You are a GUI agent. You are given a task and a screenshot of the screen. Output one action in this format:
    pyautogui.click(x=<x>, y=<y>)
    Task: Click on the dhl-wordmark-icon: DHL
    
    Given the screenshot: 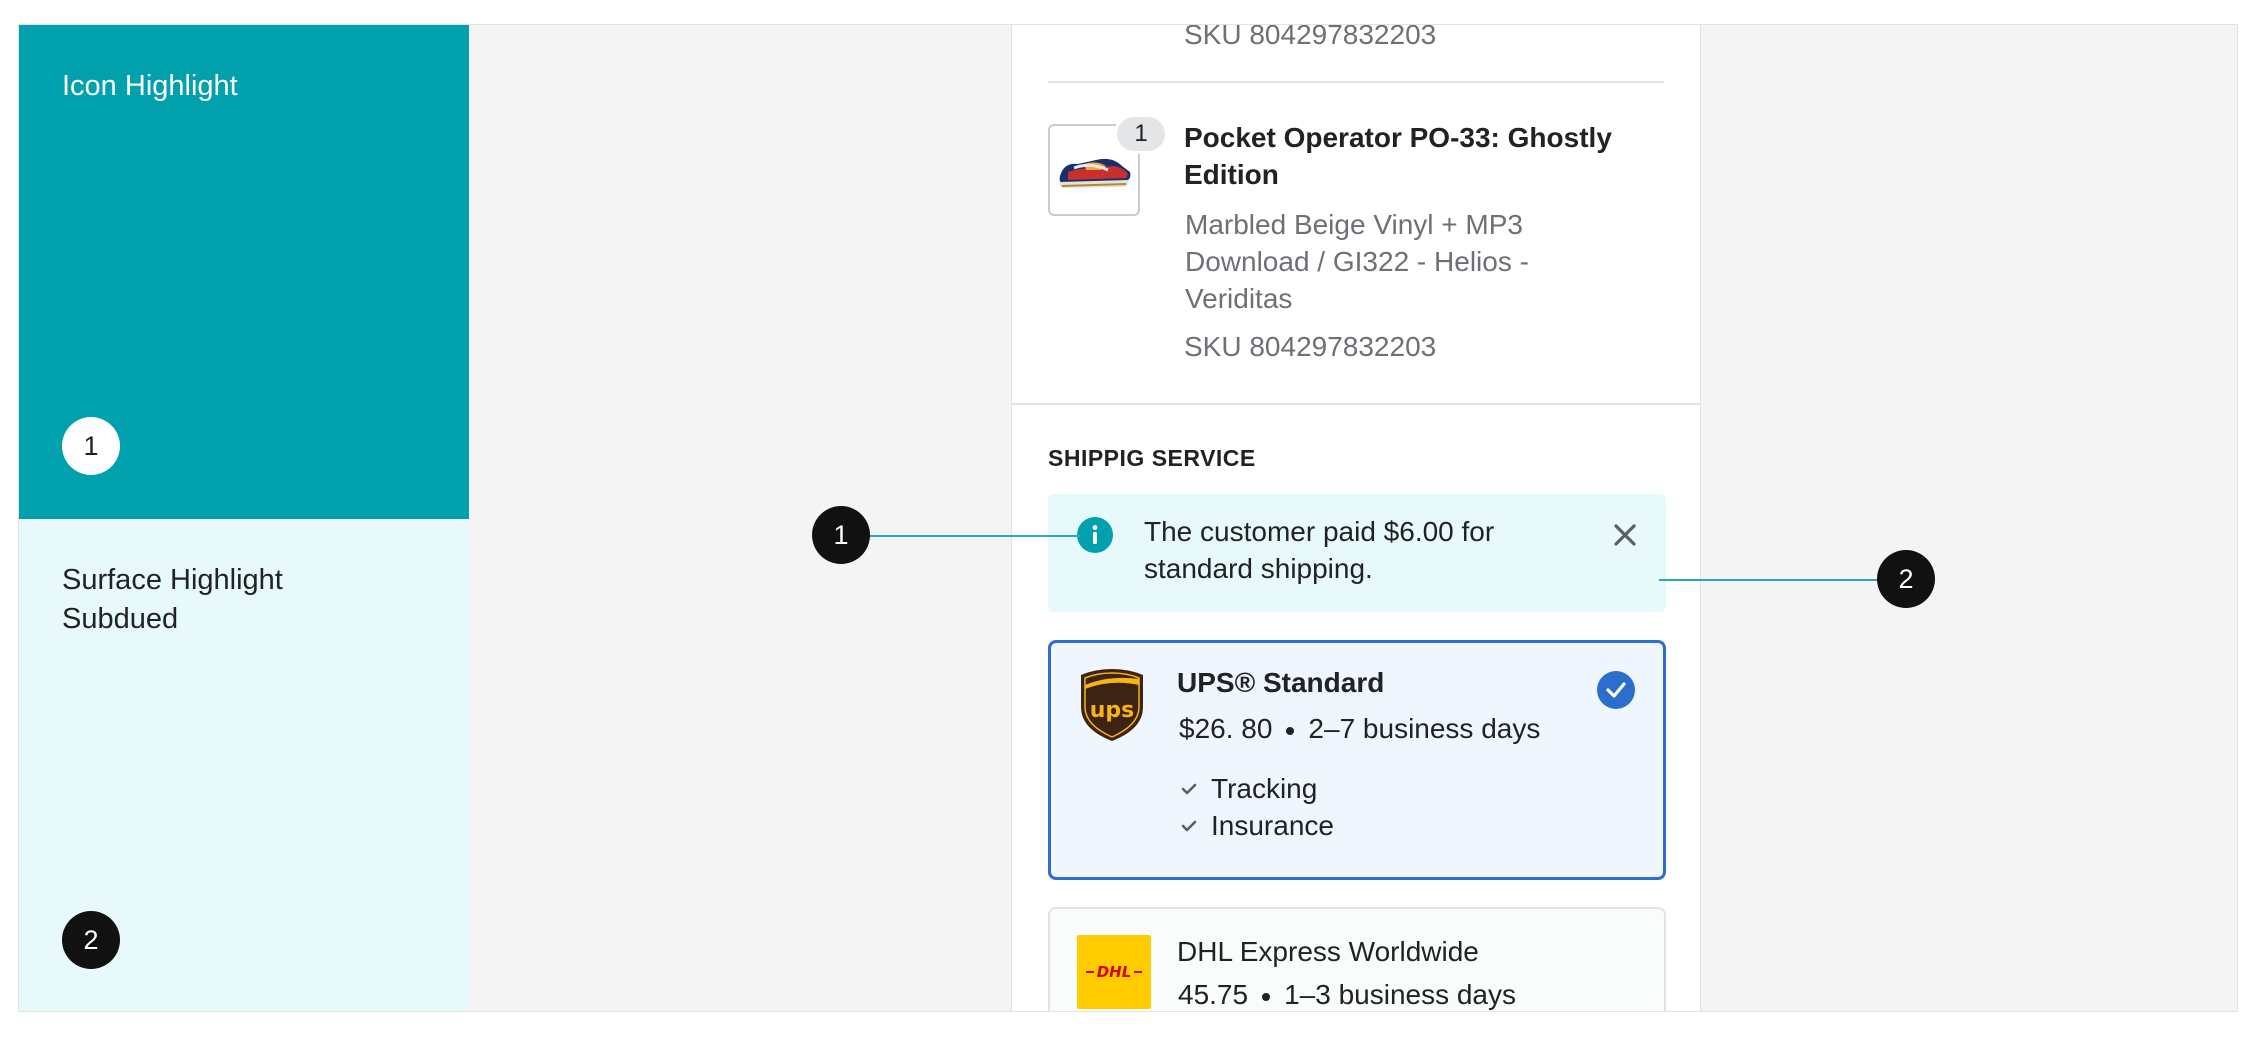 What is the action you would take?
    pyautogui.click(x=1114, y=972)
    